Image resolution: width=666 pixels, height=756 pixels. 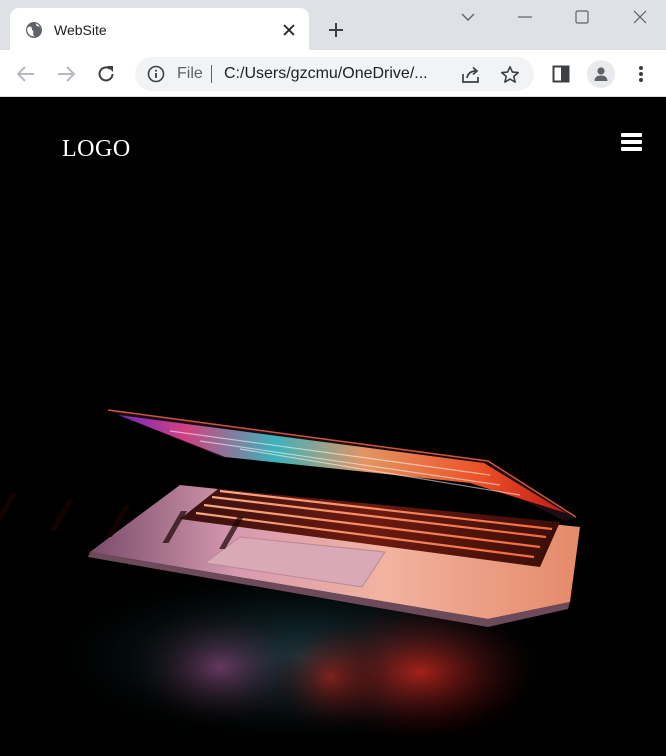 I want to click on share-icon, so click(x=471, y=75).